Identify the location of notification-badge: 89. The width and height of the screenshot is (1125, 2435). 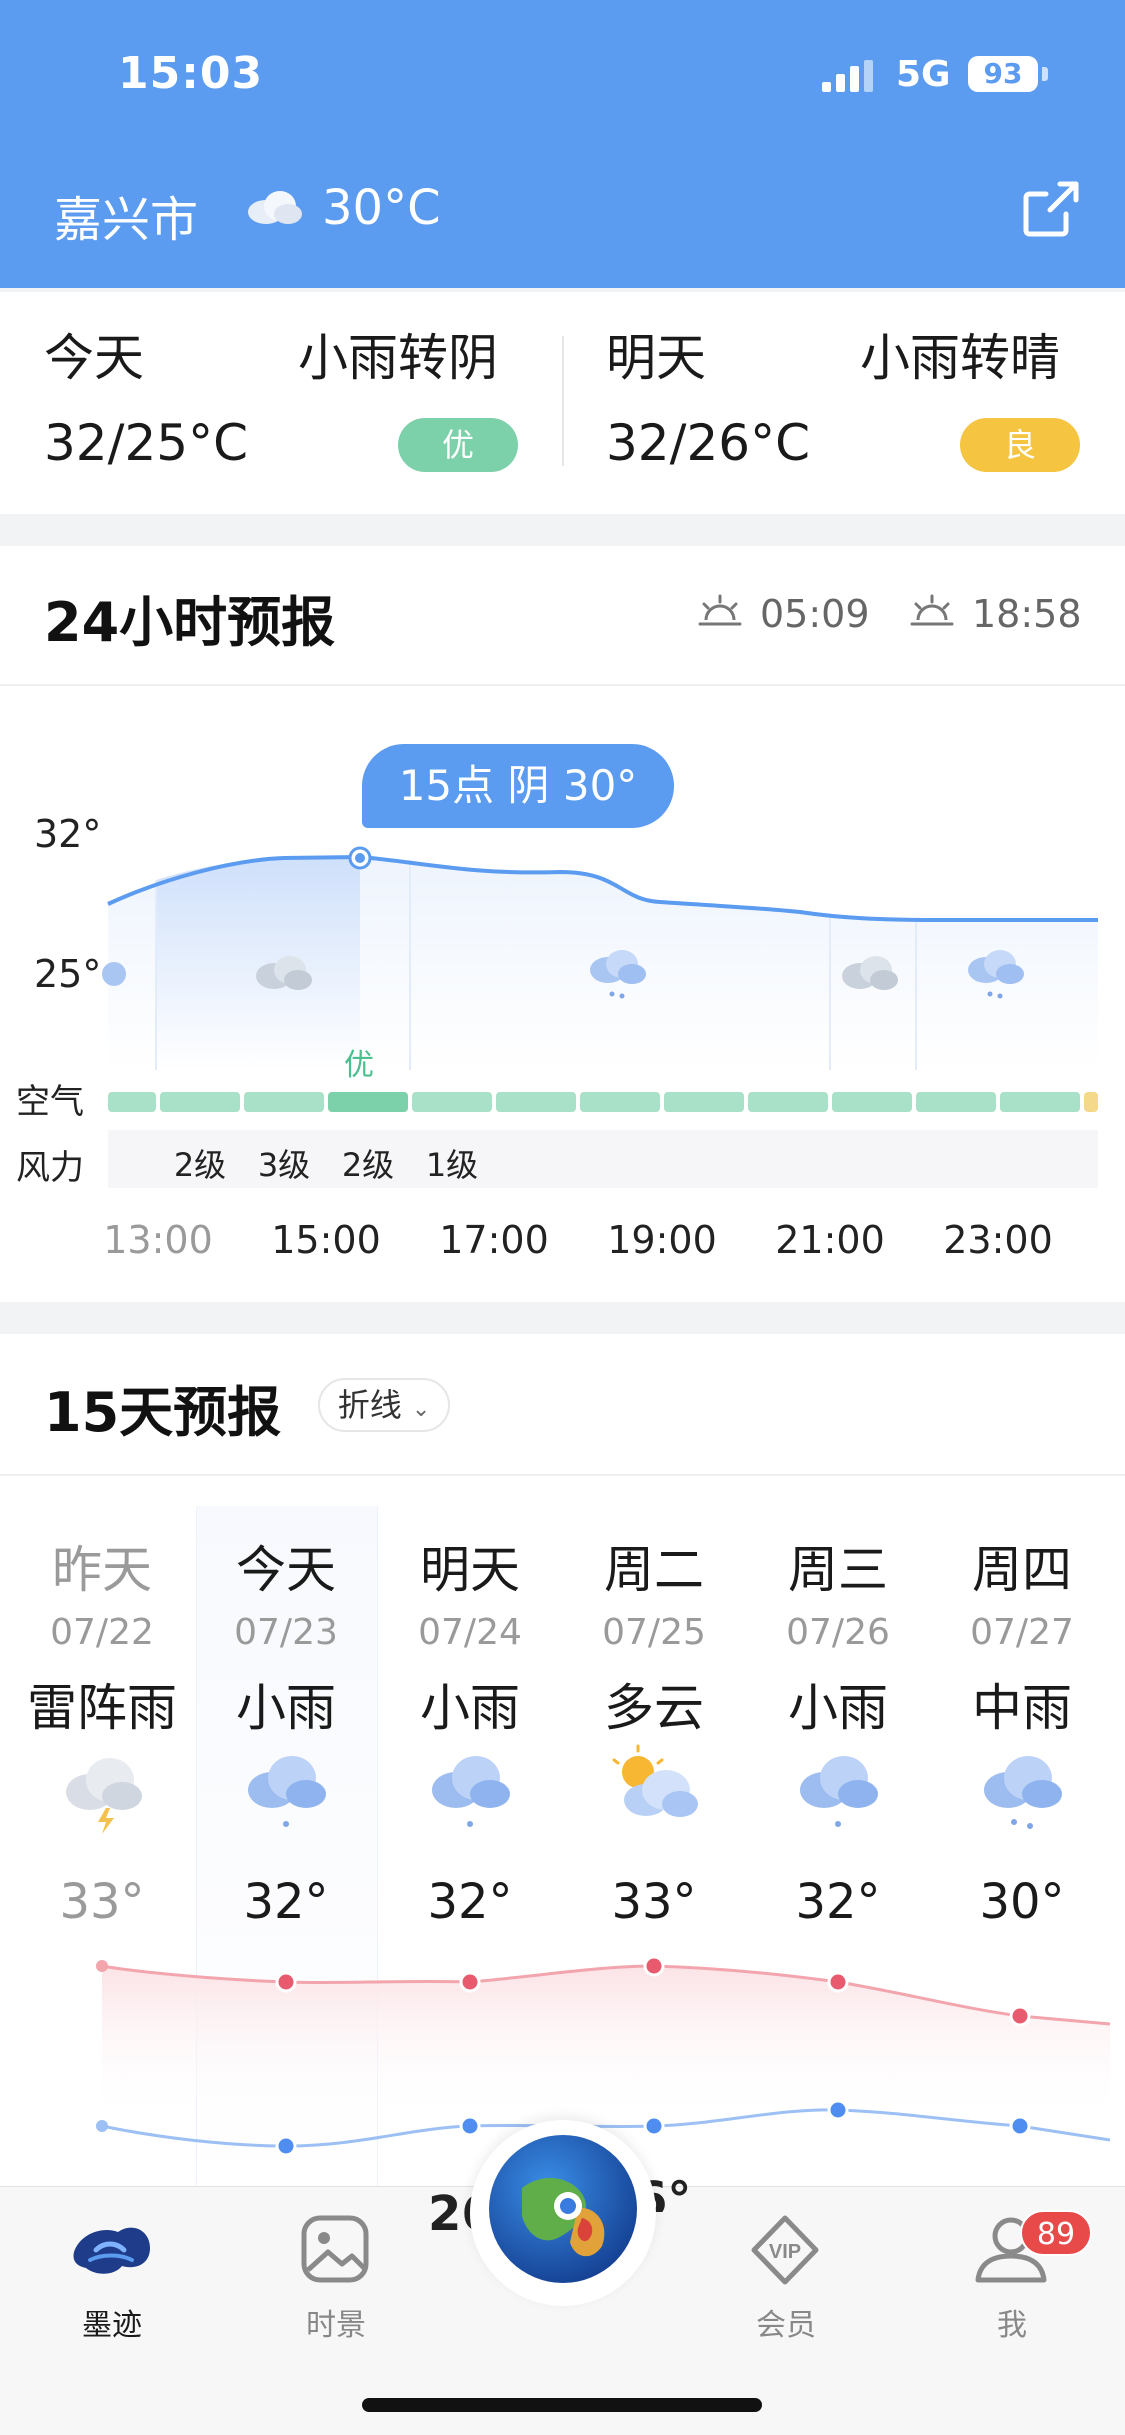
(1056, 2233).